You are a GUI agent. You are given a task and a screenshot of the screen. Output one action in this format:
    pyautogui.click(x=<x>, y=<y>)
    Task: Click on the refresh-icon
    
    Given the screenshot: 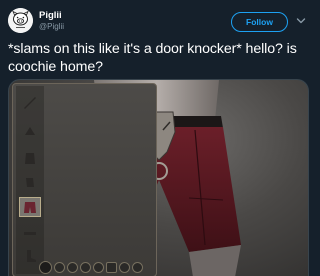 What is the action you would take?
    pyautogui.click(x=72, y=267)
    